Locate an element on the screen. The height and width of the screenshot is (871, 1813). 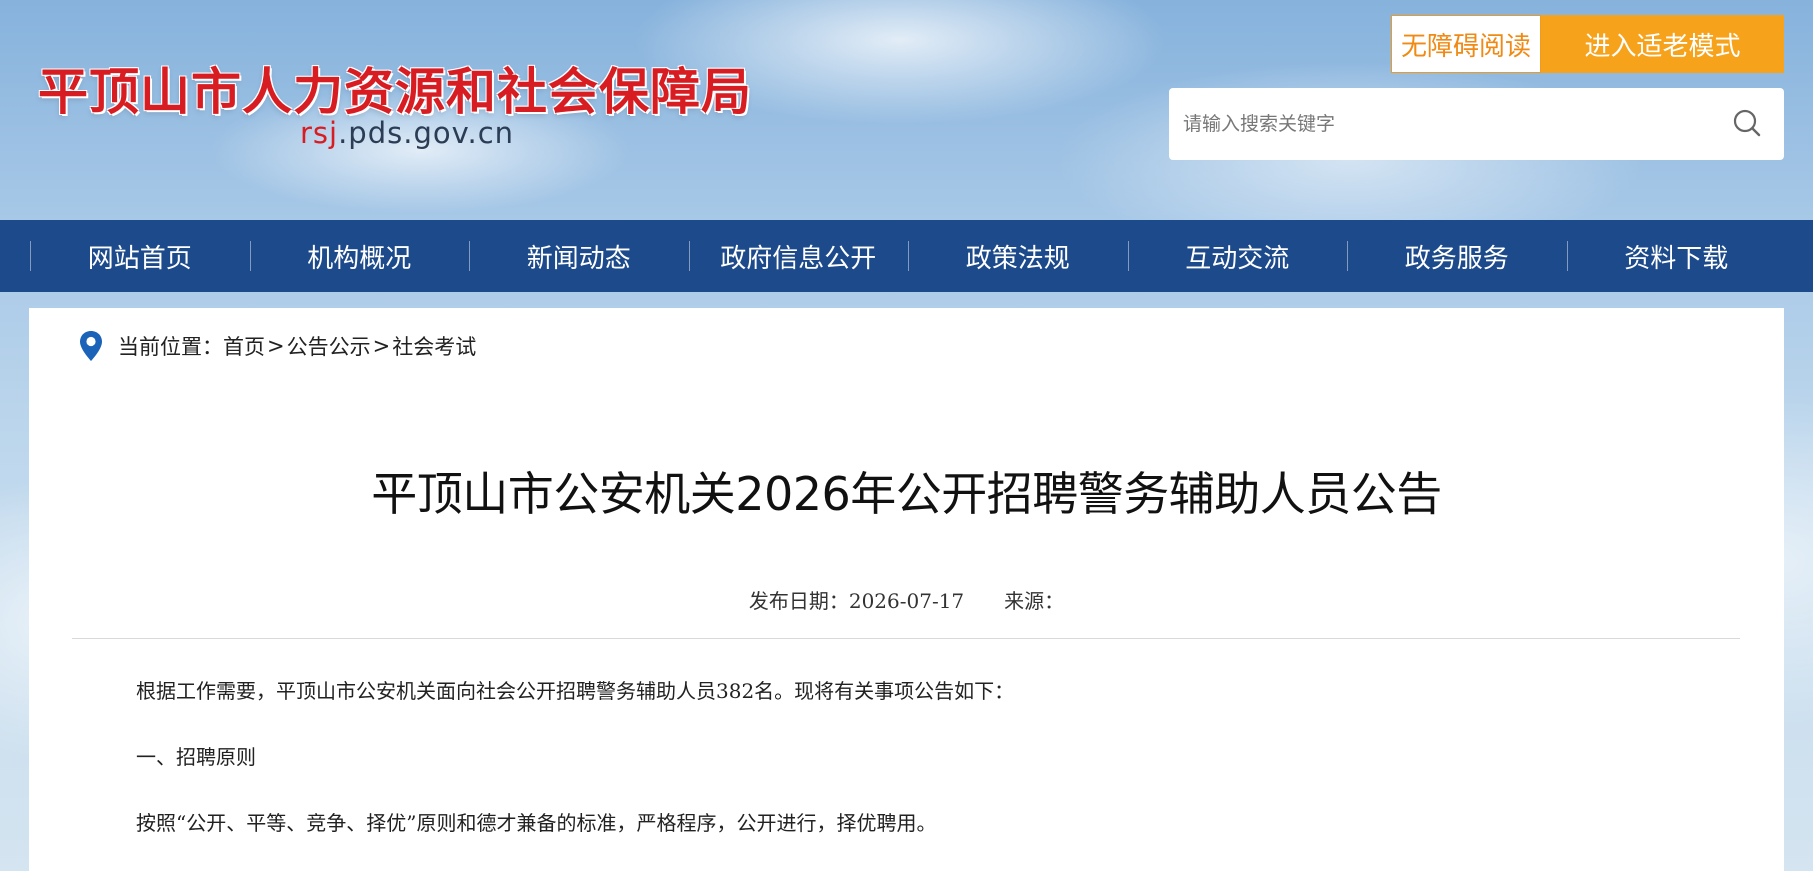
search-input is located at coordinates (1429, 124).